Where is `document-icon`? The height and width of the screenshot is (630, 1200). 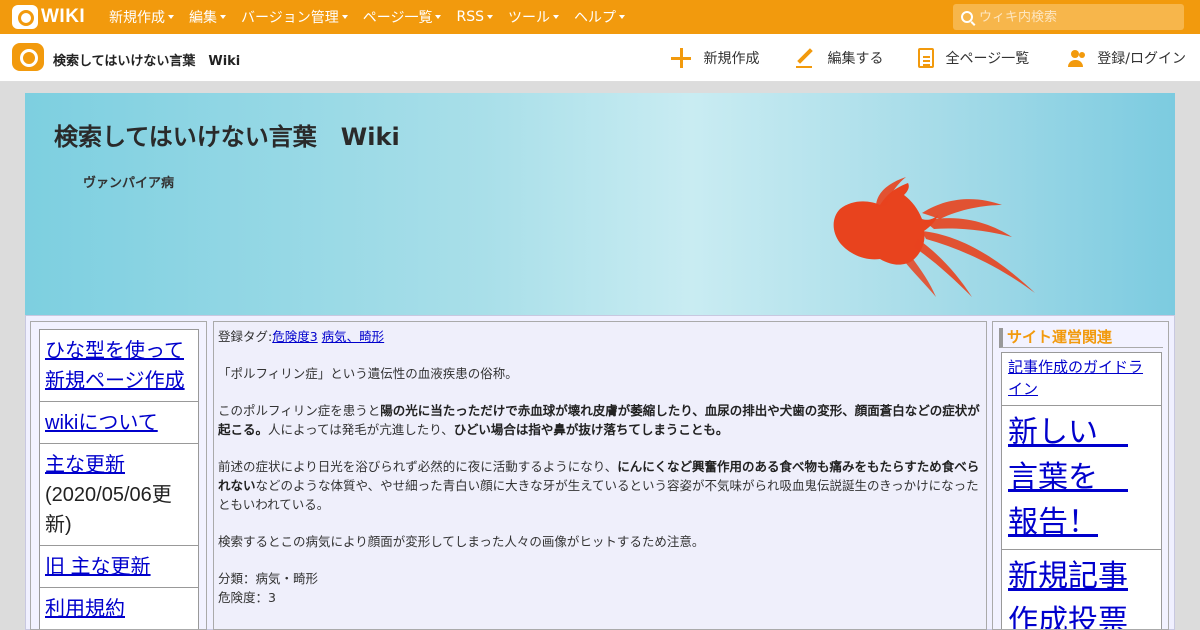
document-icon is located at coordinates (925, 58).